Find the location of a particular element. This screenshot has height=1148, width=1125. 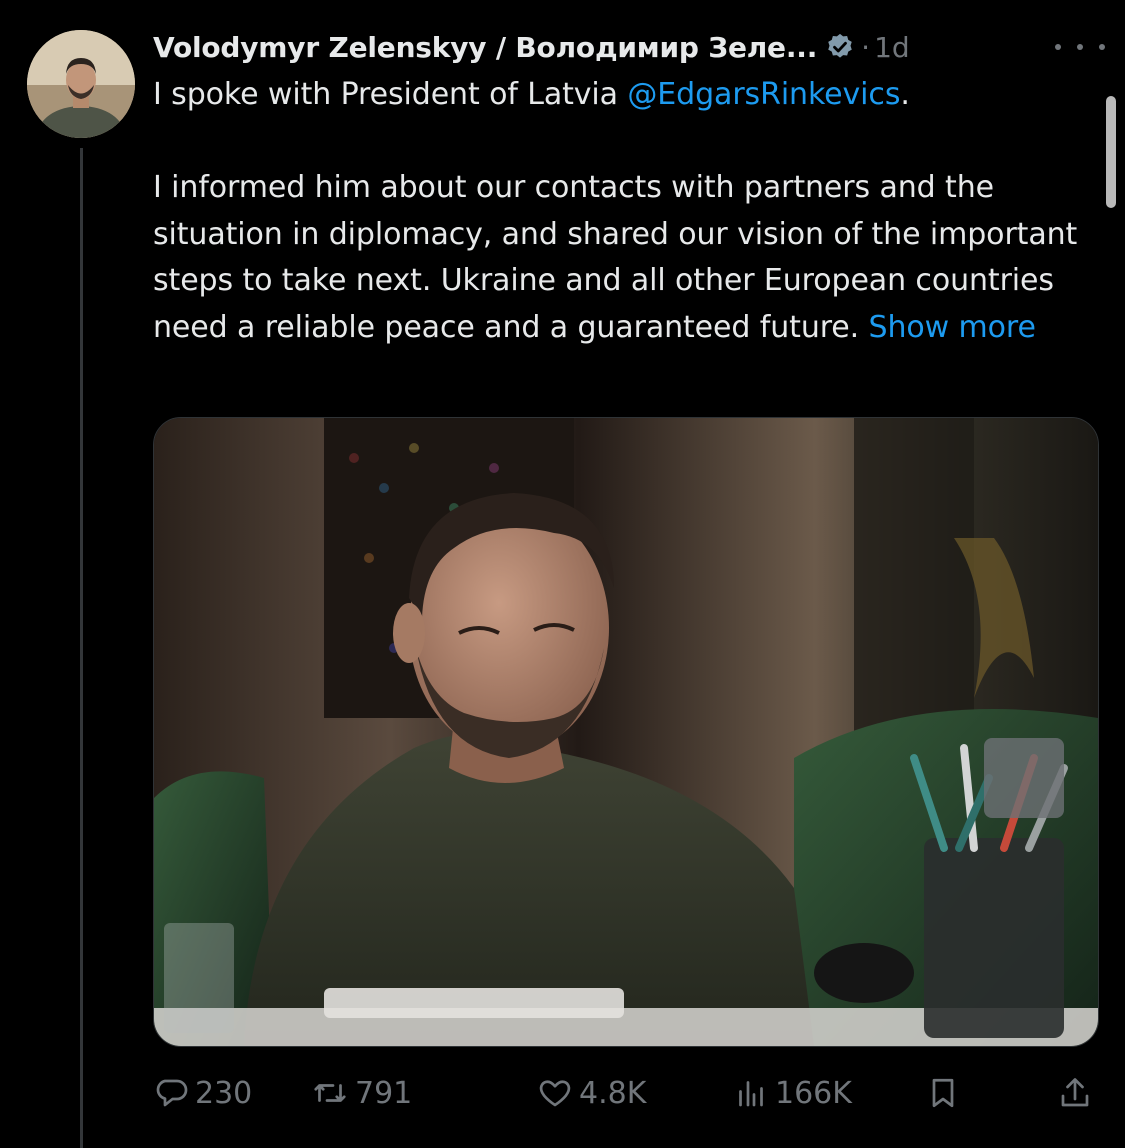

show-more-link: Show more is located at coordinates (952, 327).